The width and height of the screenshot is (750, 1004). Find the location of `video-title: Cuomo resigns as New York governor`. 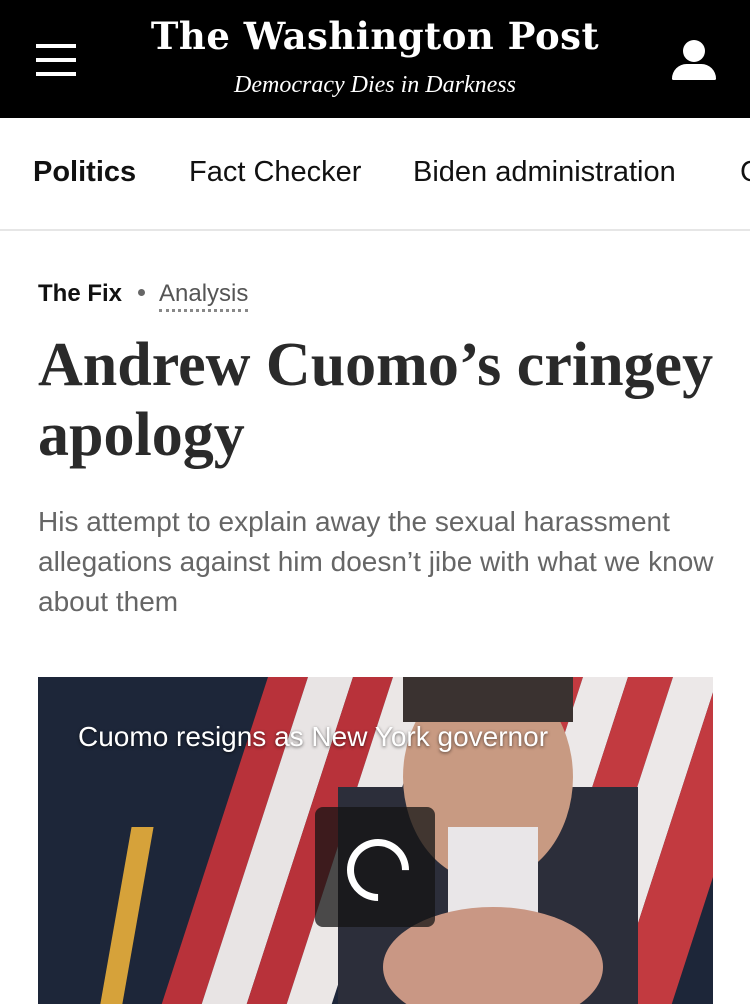

video-title: Cuomo resigns as New York governor is located at coordinates (313, 736).